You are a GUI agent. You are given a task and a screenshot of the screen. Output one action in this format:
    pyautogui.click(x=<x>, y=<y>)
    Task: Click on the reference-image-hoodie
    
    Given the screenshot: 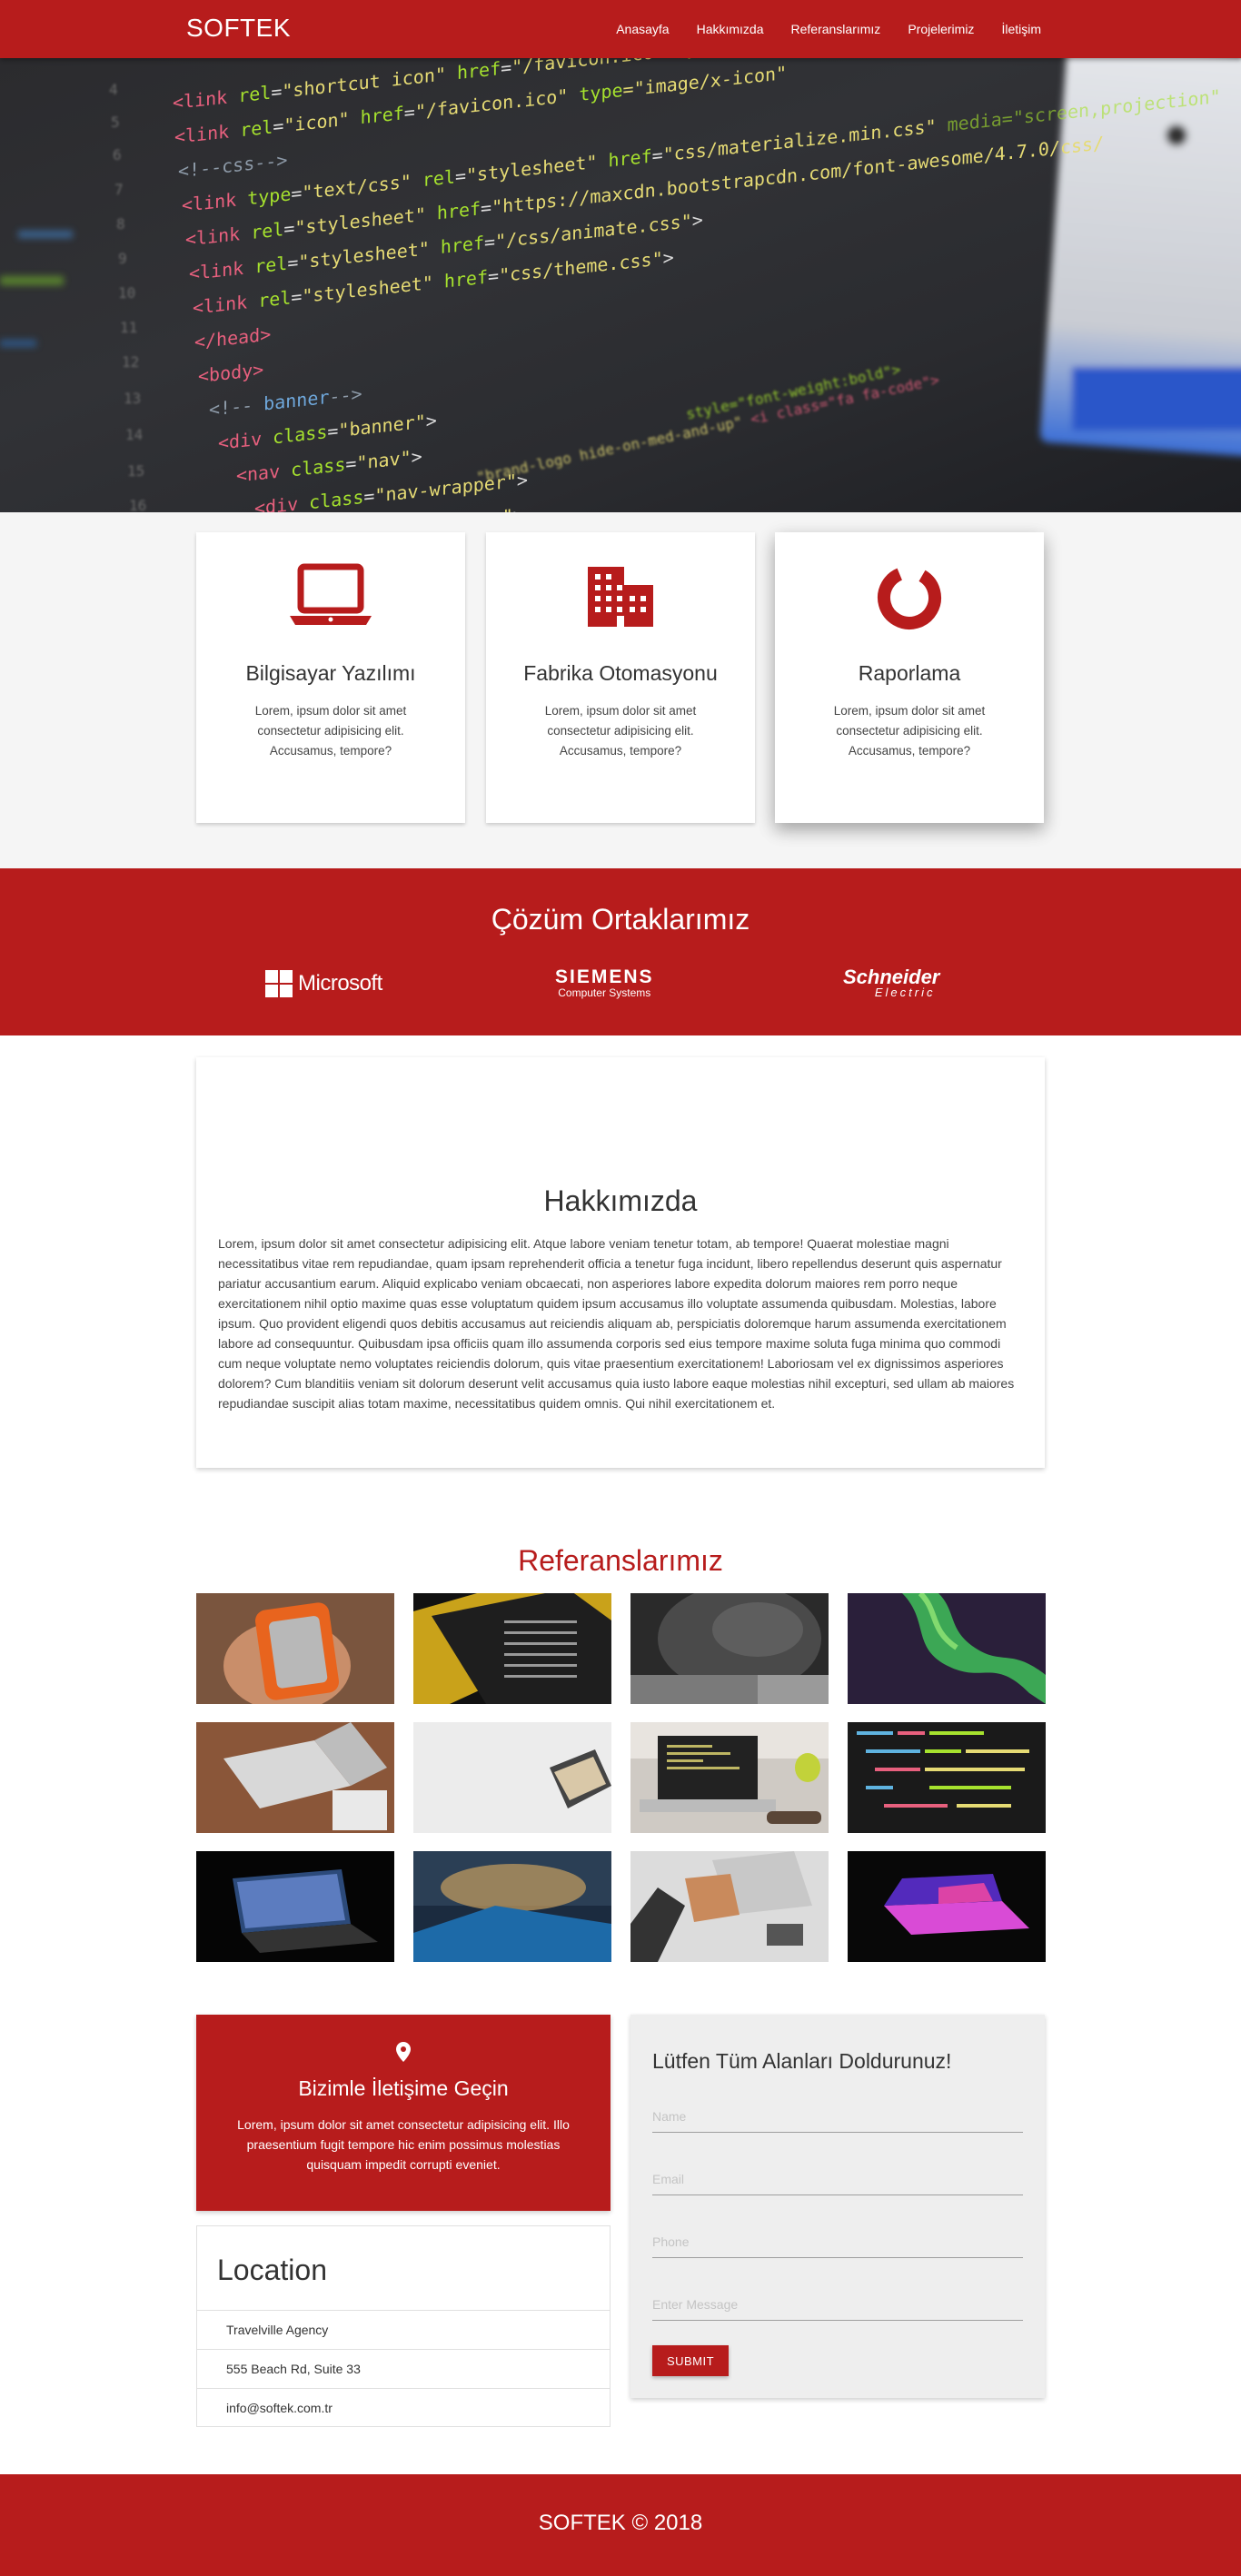 What is the action you would take?
    pyautogui.click(x=729, y=1648)
    